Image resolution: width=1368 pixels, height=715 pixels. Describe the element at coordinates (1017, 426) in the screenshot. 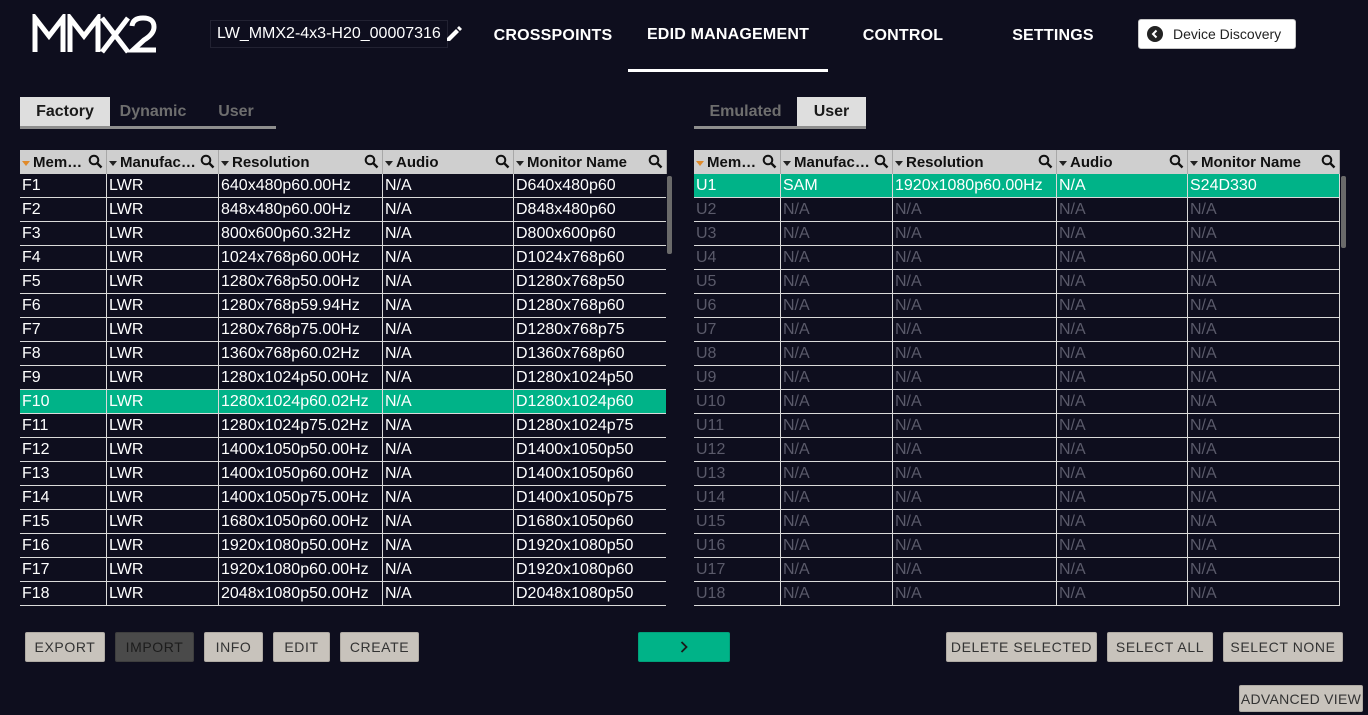

I see `table-row: U11 N/A N/A N/A N/A` at that location.